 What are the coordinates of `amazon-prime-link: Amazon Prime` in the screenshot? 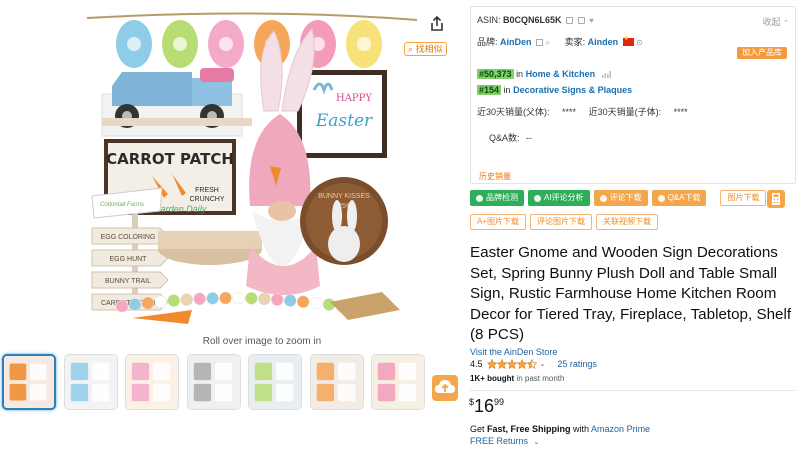 It's located at (620, 429).